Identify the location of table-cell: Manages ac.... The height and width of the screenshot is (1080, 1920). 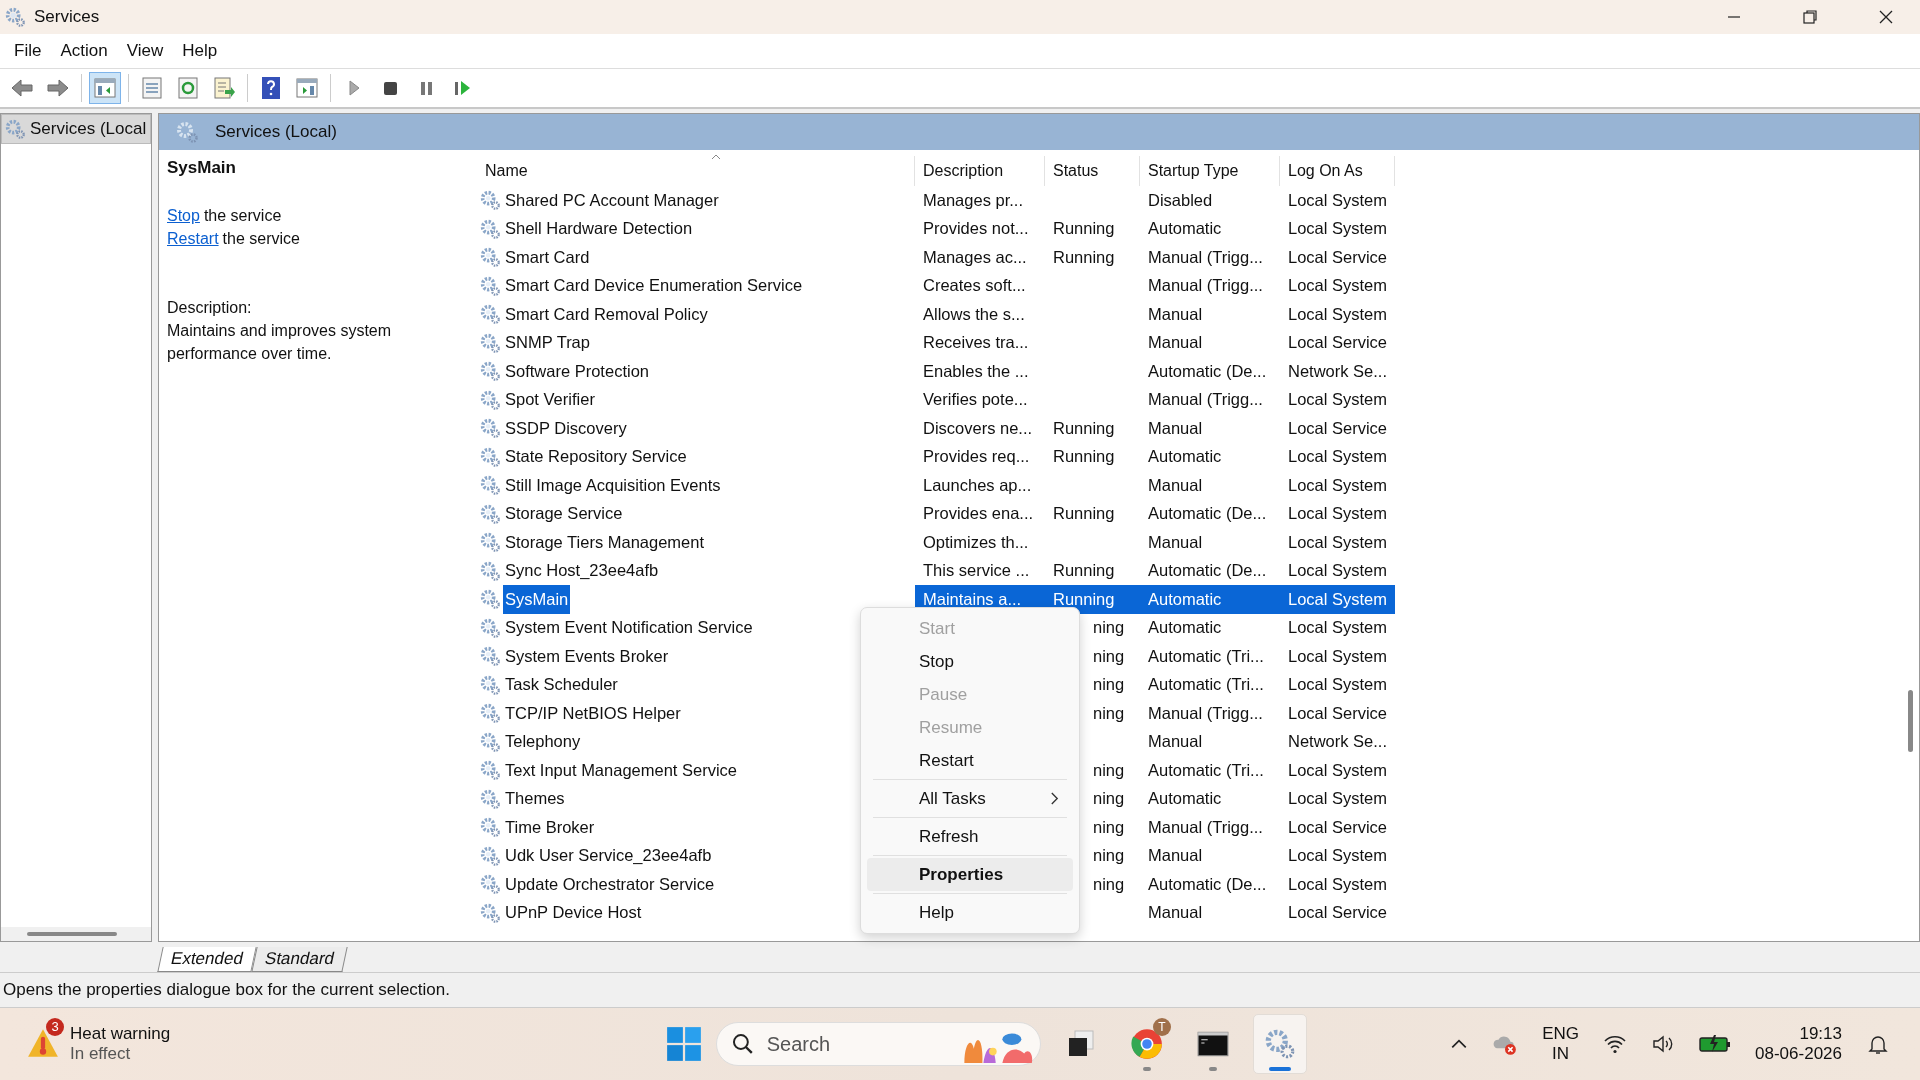
(975, 257).